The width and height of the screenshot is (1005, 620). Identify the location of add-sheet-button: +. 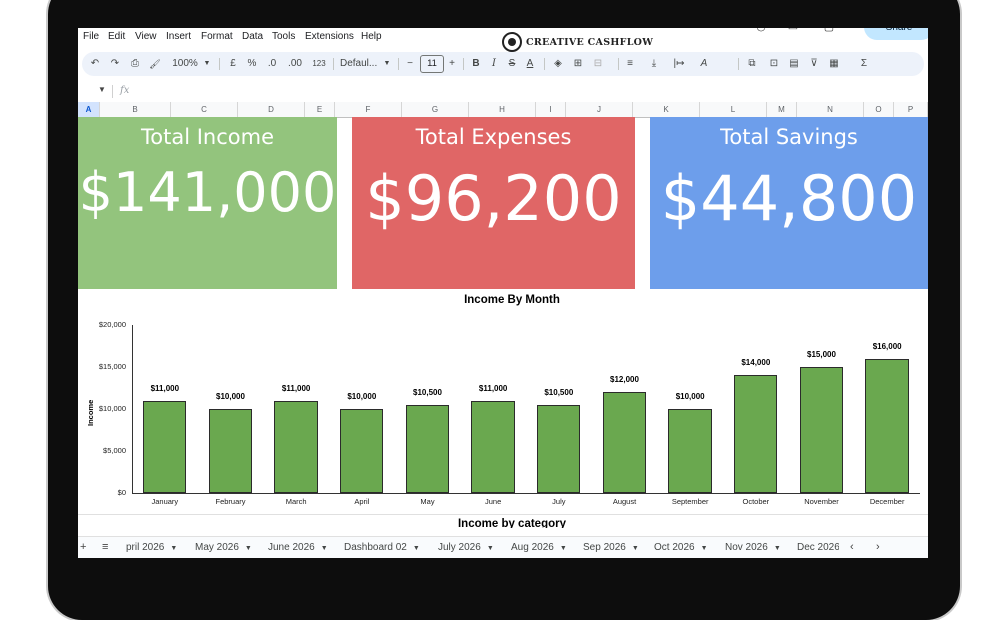
(83, 547).